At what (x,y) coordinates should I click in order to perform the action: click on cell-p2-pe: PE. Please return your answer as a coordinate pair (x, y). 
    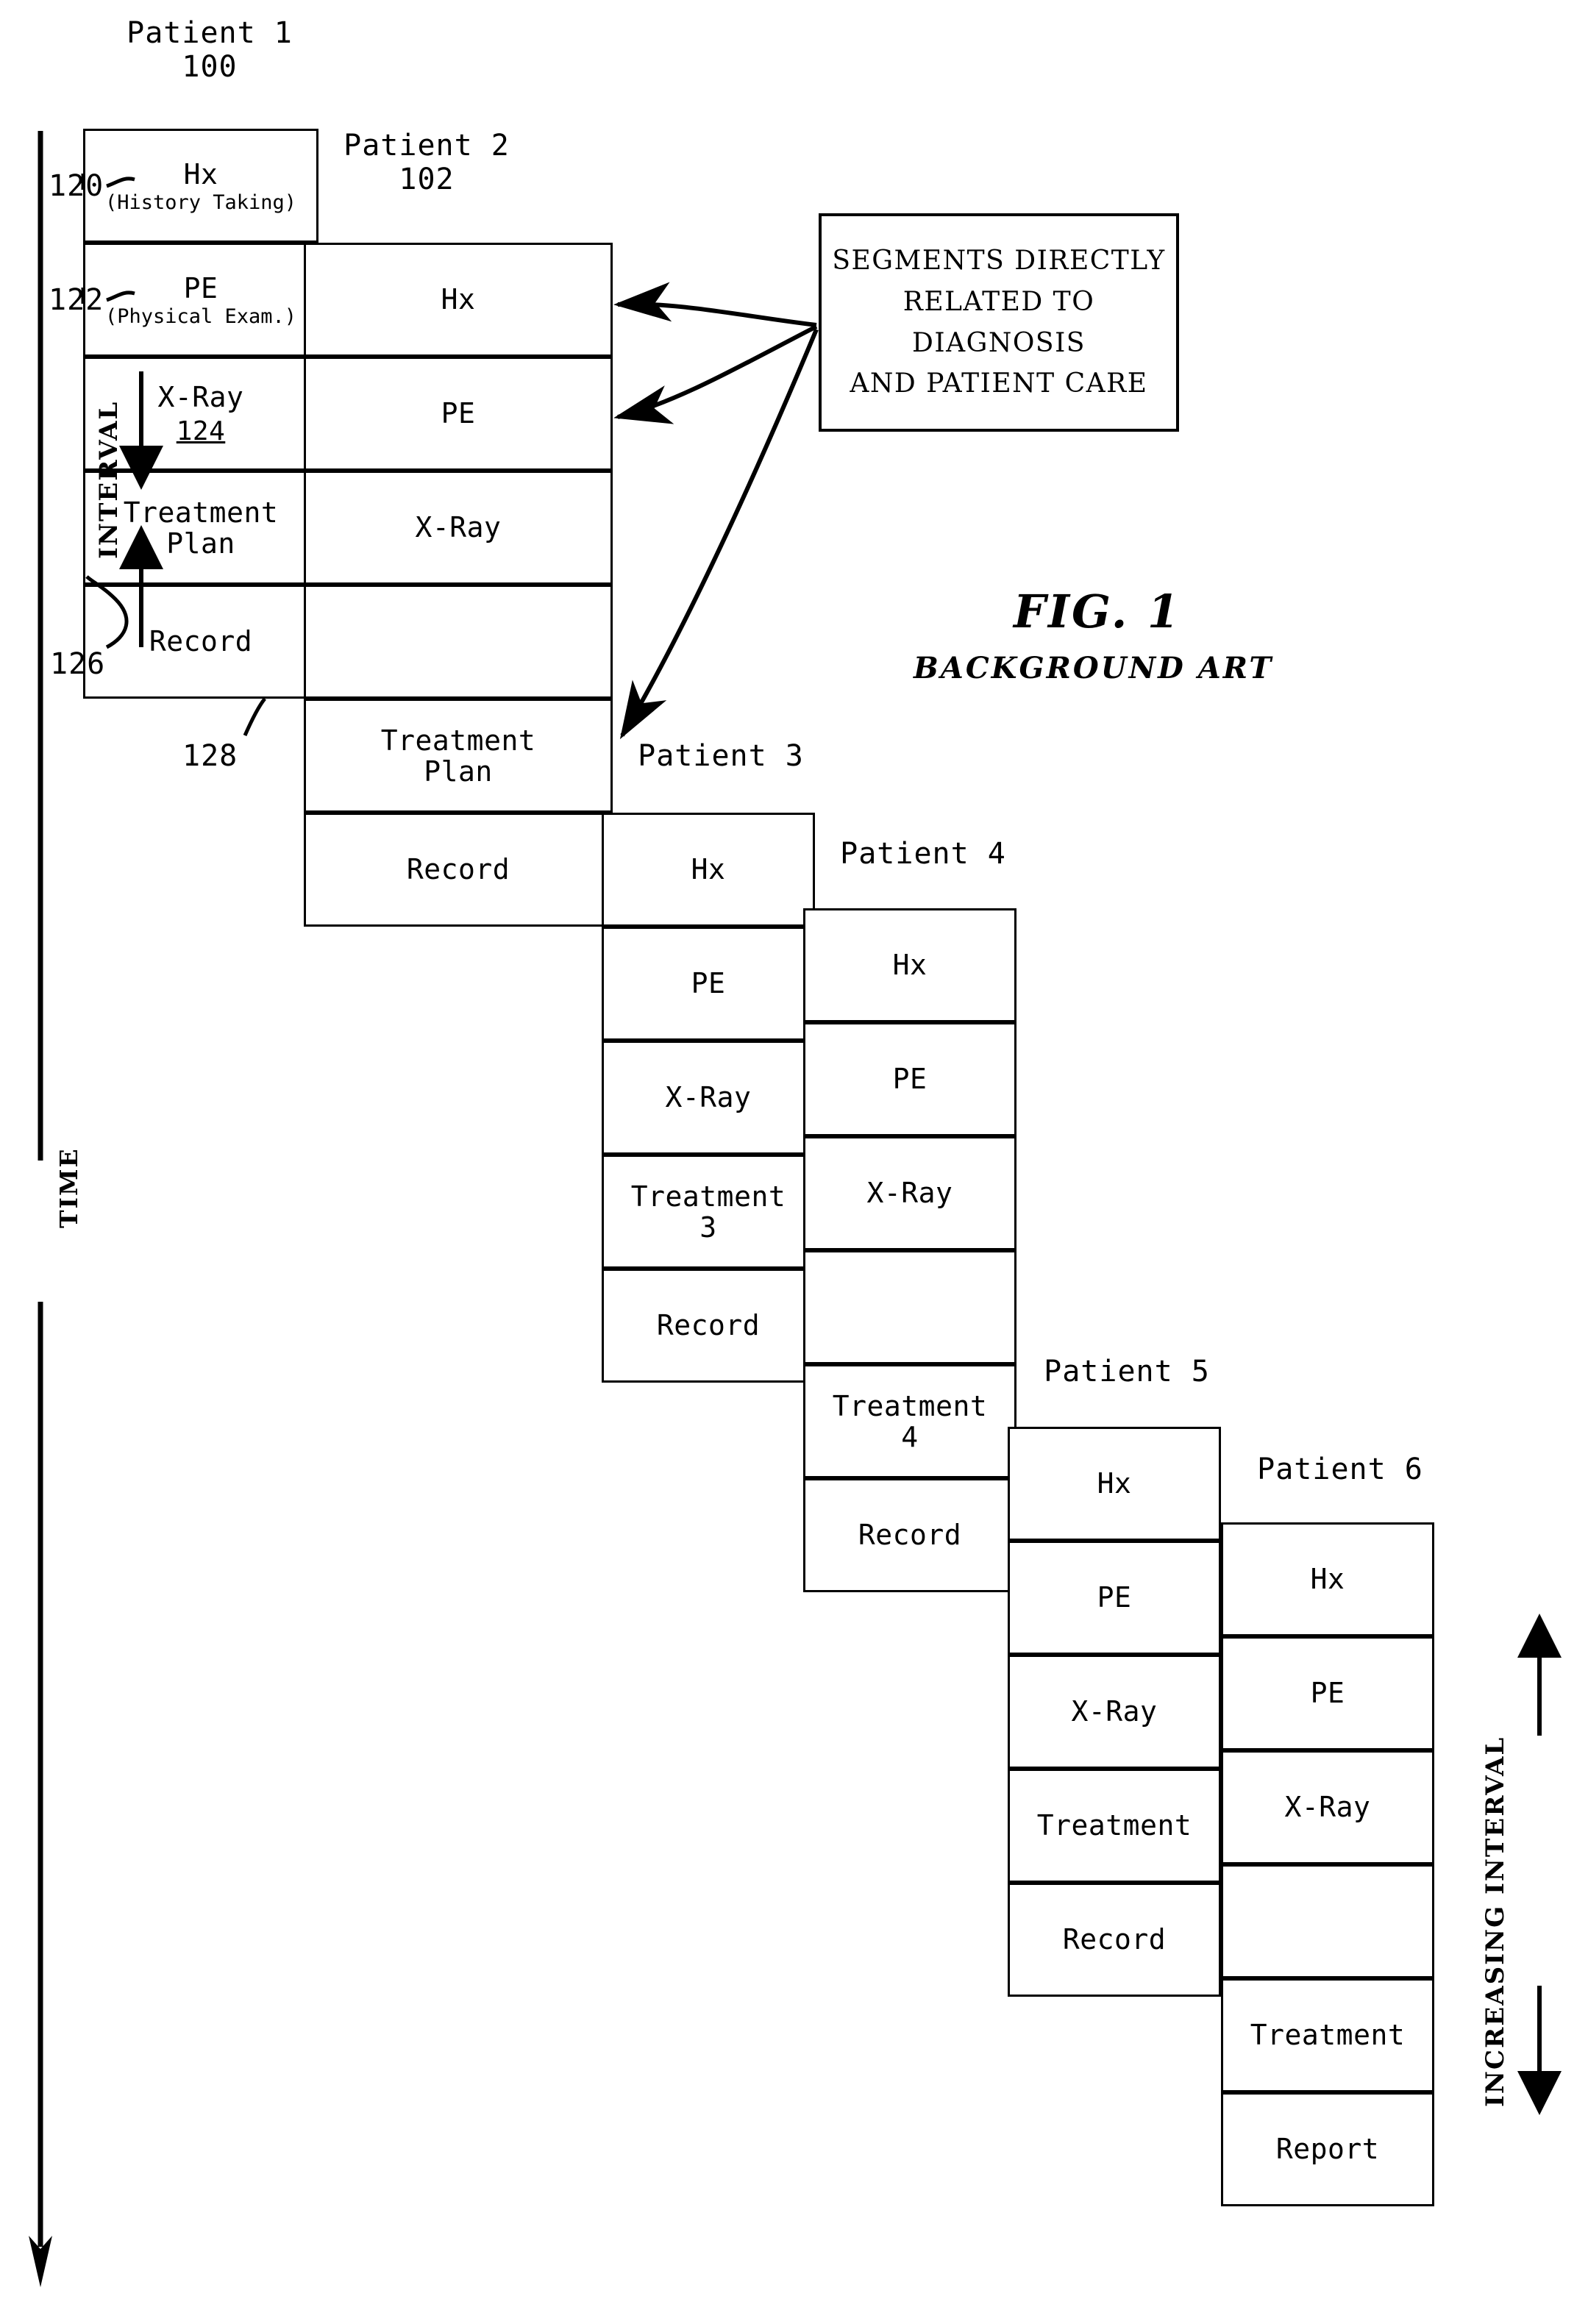
    Looking at the image, I should click on (458, 414).